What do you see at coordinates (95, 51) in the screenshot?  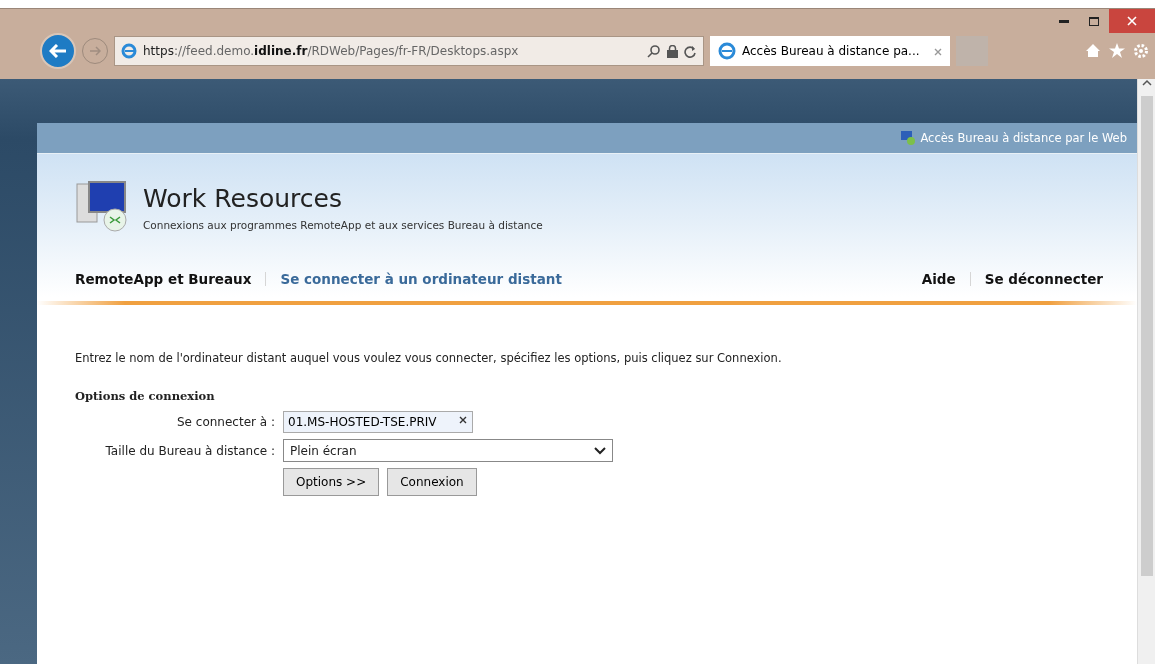 I see `arrow-right-icon` at bounding box center [95, 51].